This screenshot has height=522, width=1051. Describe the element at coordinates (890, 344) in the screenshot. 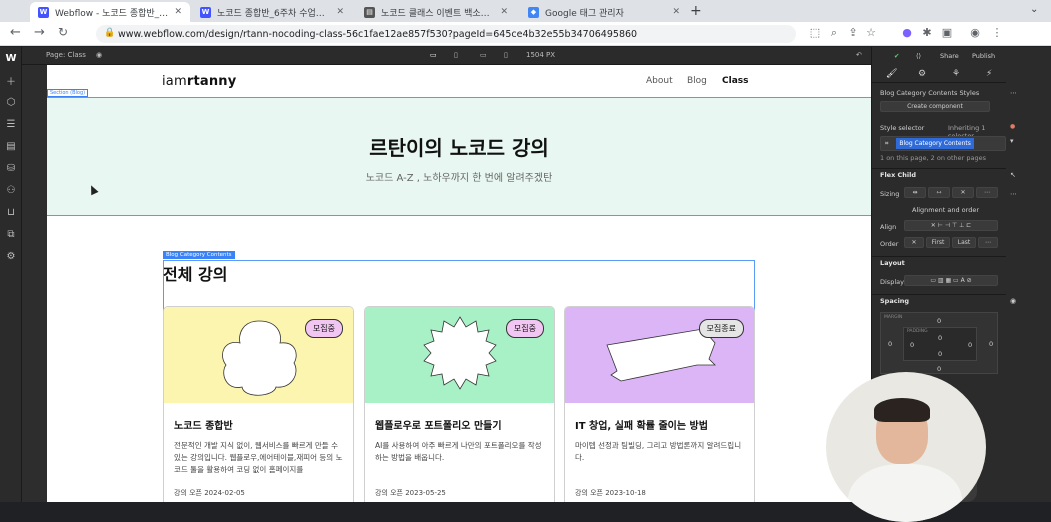

I see `margin-left-value: 0` at that location.